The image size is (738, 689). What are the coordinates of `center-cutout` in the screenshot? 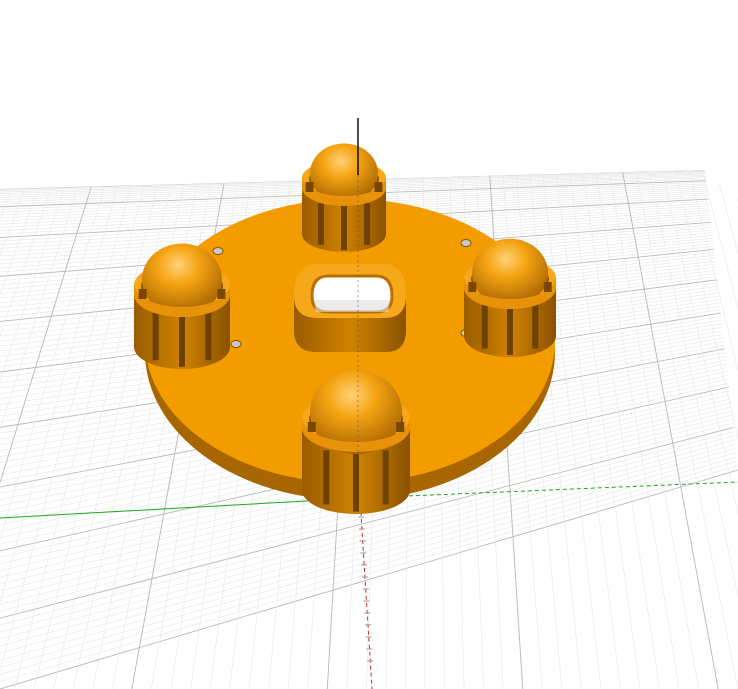 It's located at (350, 308).